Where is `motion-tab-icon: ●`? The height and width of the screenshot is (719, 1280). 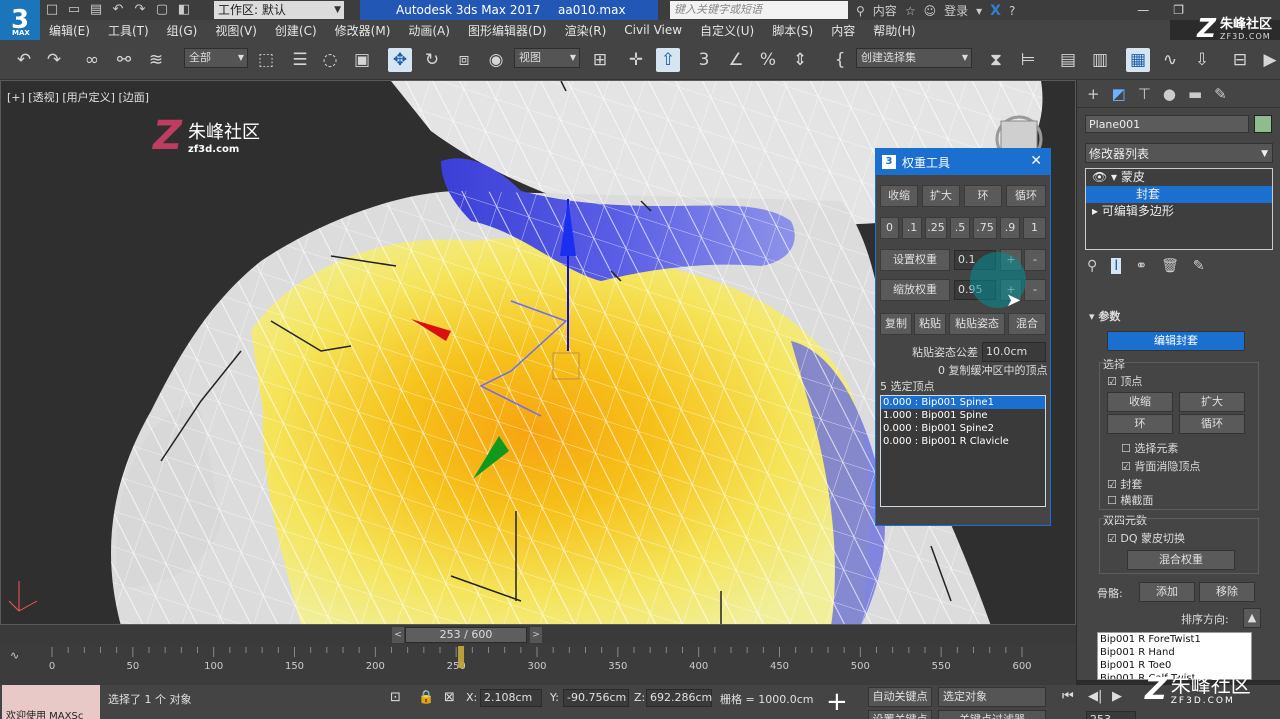 motion-tab-icon: ● is located at coordinates (1169, 94).